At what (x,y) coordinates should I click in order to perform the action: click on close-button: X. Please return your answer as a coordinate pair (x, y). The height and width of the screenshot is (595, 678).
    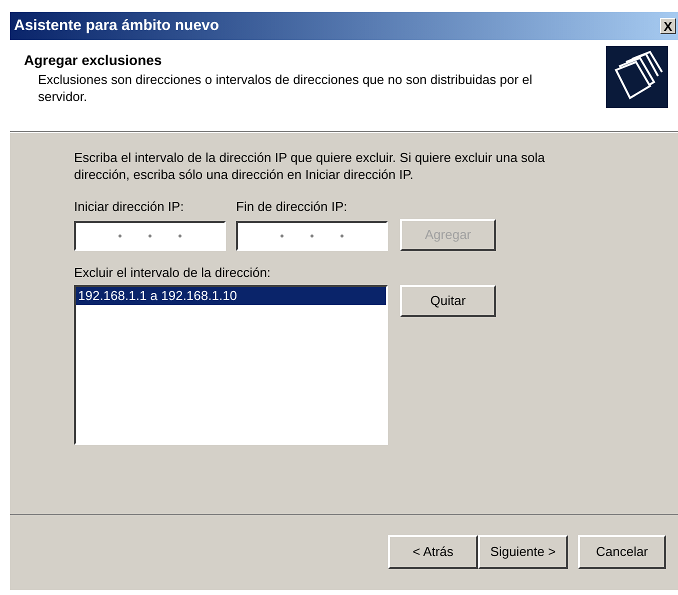
    Looking at the image, I should click on (668, 26).